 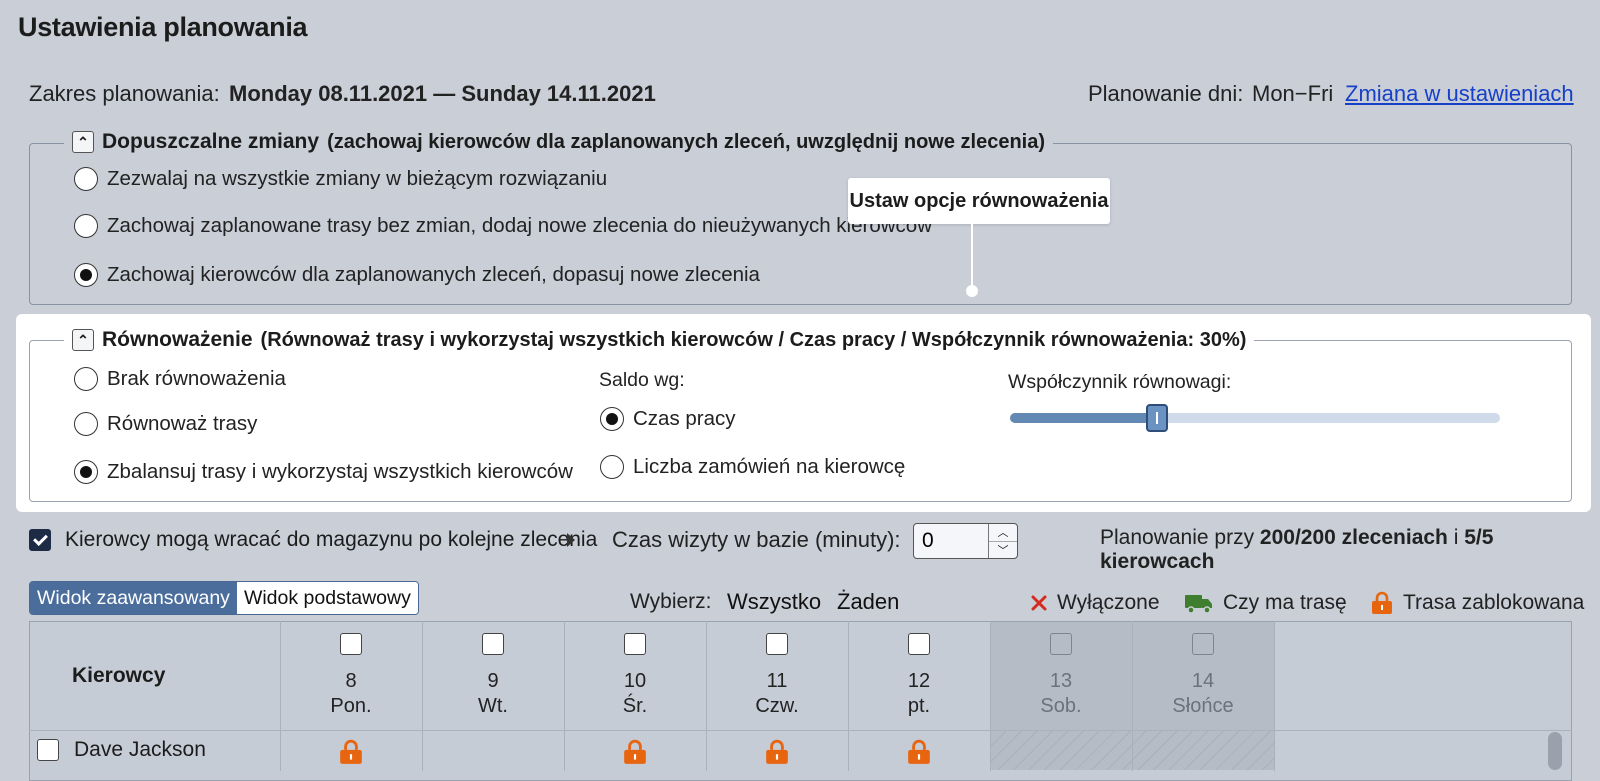 I want to click on planning-range-value: Monday 08.11.2021 — Sunday 14.11.2021, so click(x=442, y=93).